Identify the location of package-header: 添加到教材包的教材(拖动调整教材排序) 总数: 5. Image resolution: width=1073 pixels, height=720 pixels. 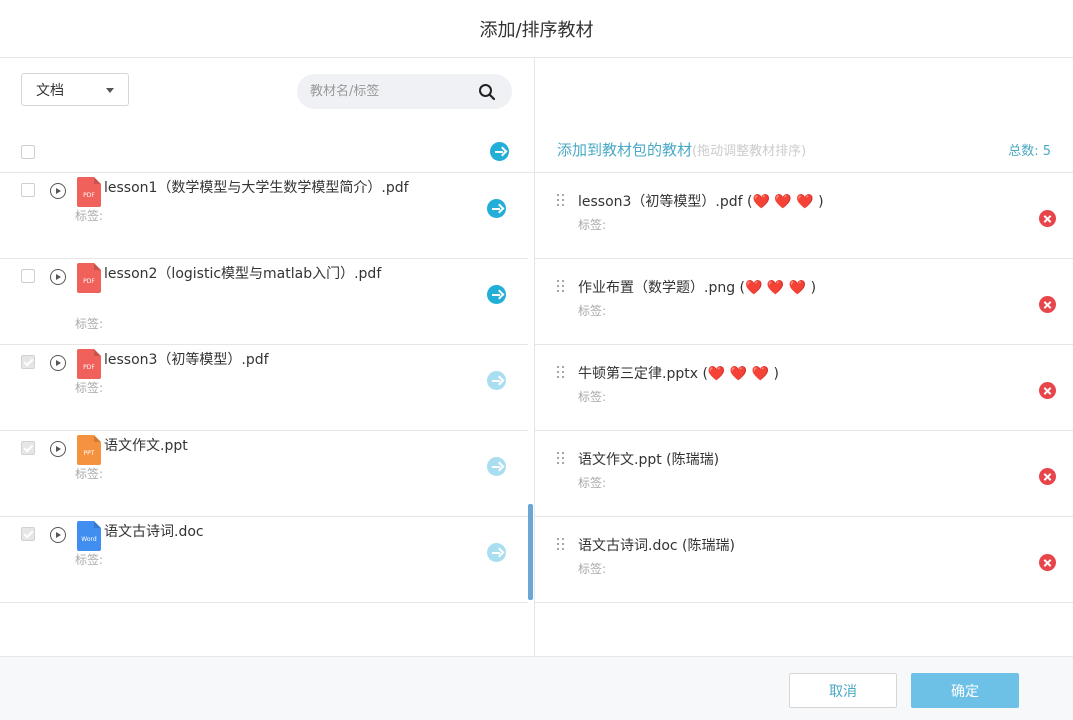
(804, 153).